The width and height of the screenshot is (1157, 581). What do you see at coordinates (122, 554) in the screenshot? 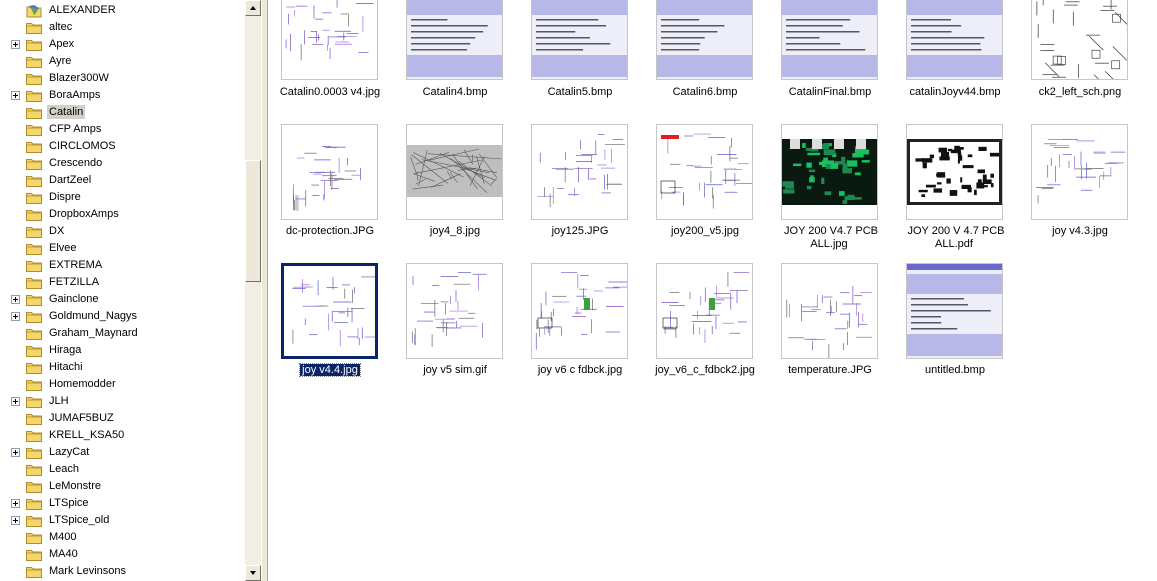
I see `tree-item-ma40: MA40` at bounding box center [122, 554].